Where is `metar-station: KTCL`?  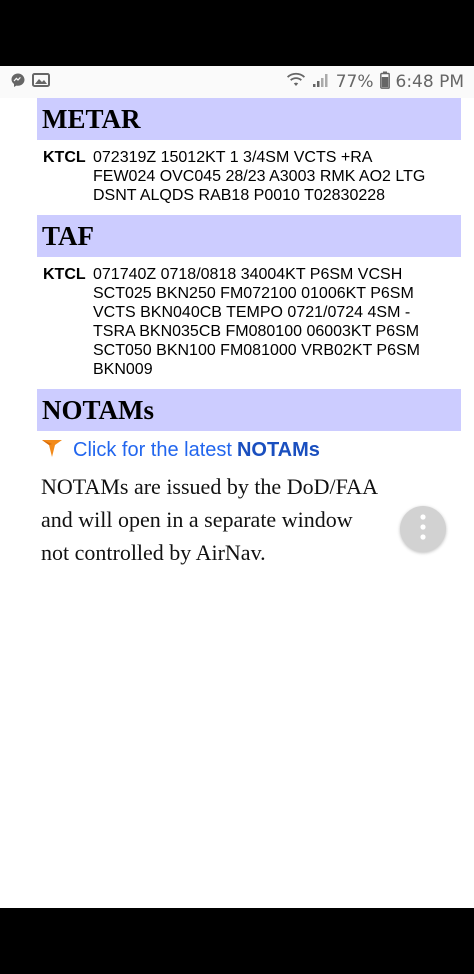
metar-station: KTCL is located at coordinates (64, 157).